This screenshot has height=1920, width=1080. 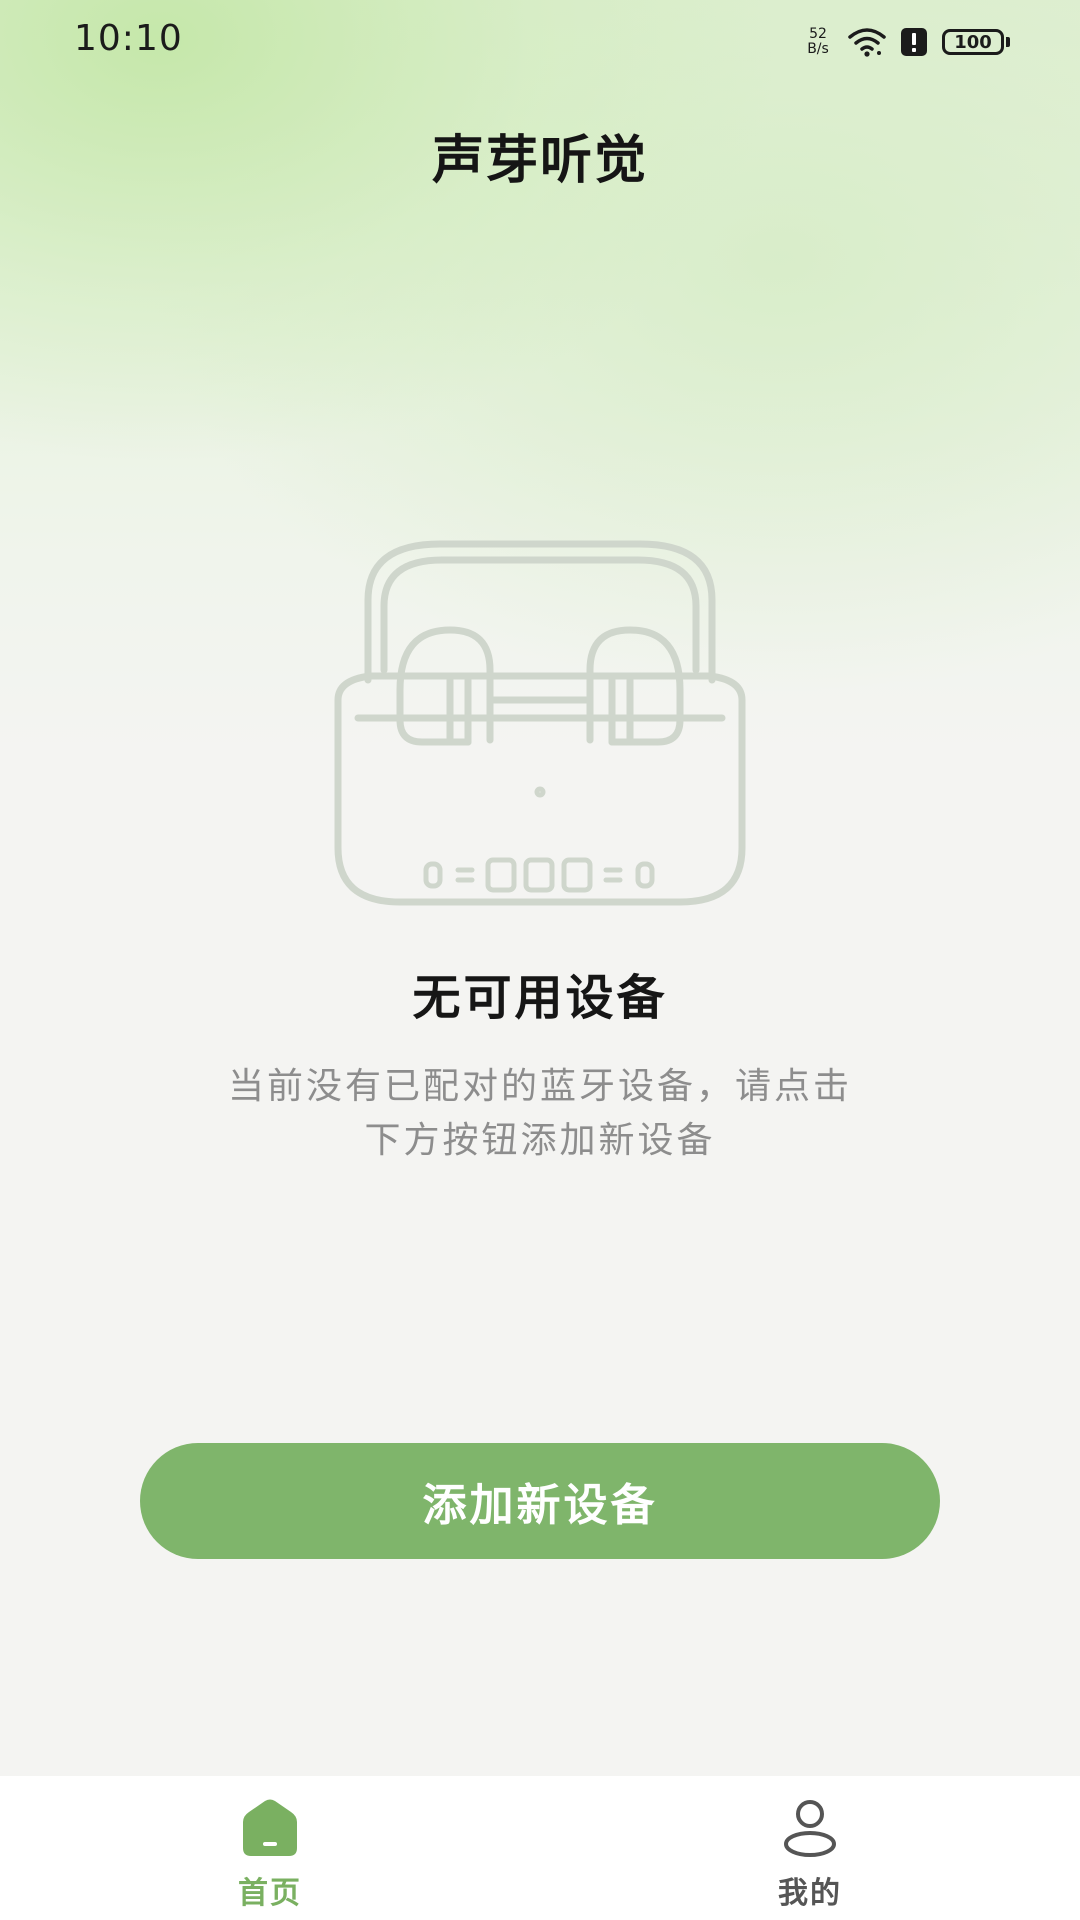 I want to click on tab-mine-label: 我的, so click(x=810, y=1893).